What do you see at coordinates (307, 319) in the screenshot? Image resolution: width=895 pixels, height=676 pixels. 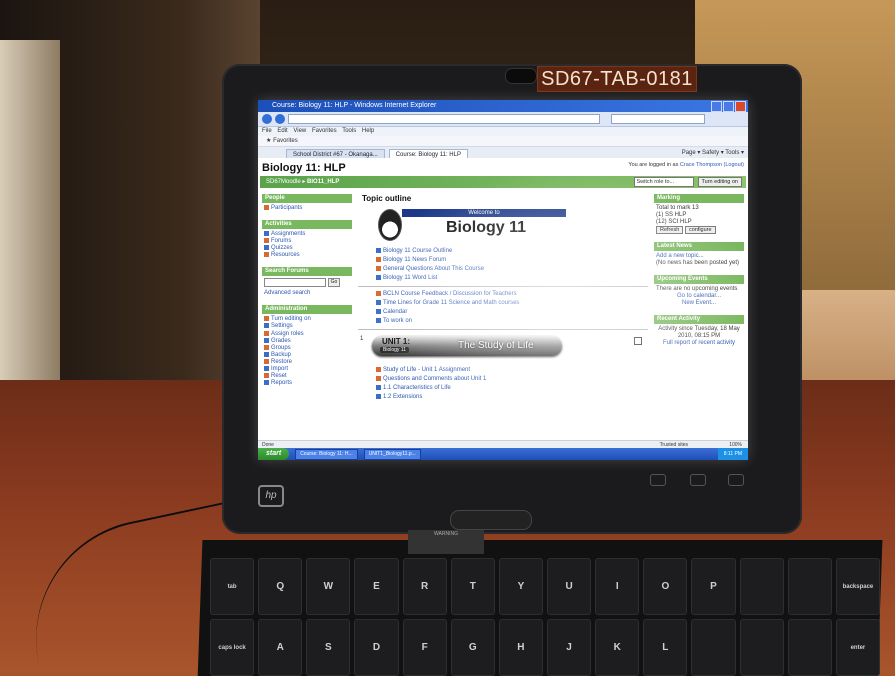 I see `admin-item: Turn editing on` at bounding box center [307, 319].